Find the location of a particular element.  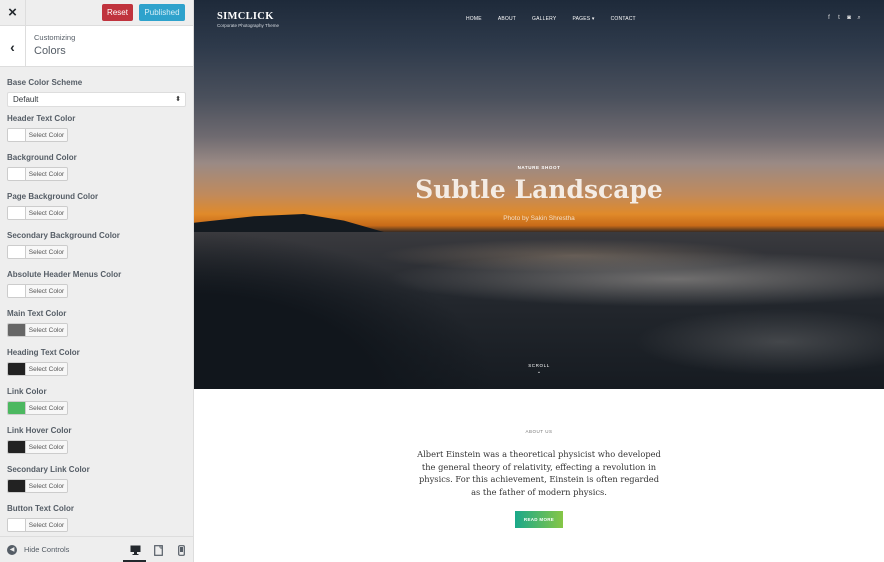

about-label: ABOUT US is located at coordinates (539, 431).